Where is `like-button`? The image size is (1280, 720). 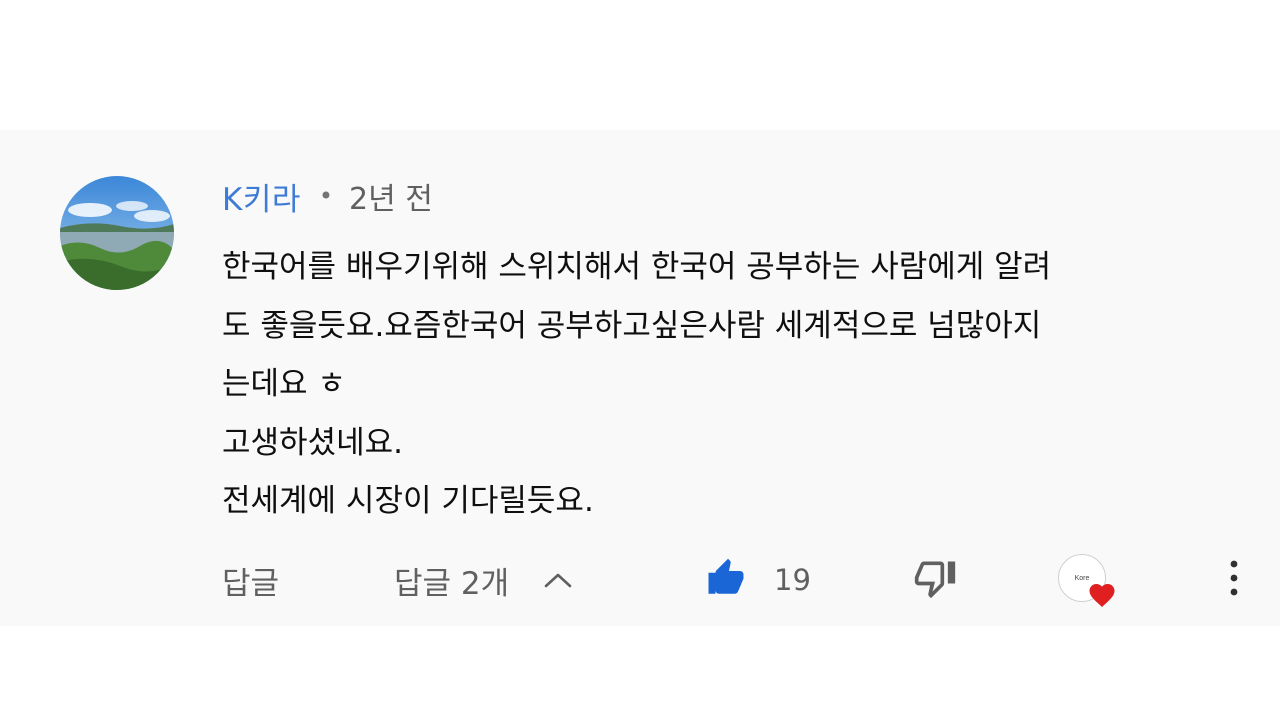
like-button is located at coordinates (726, 580).